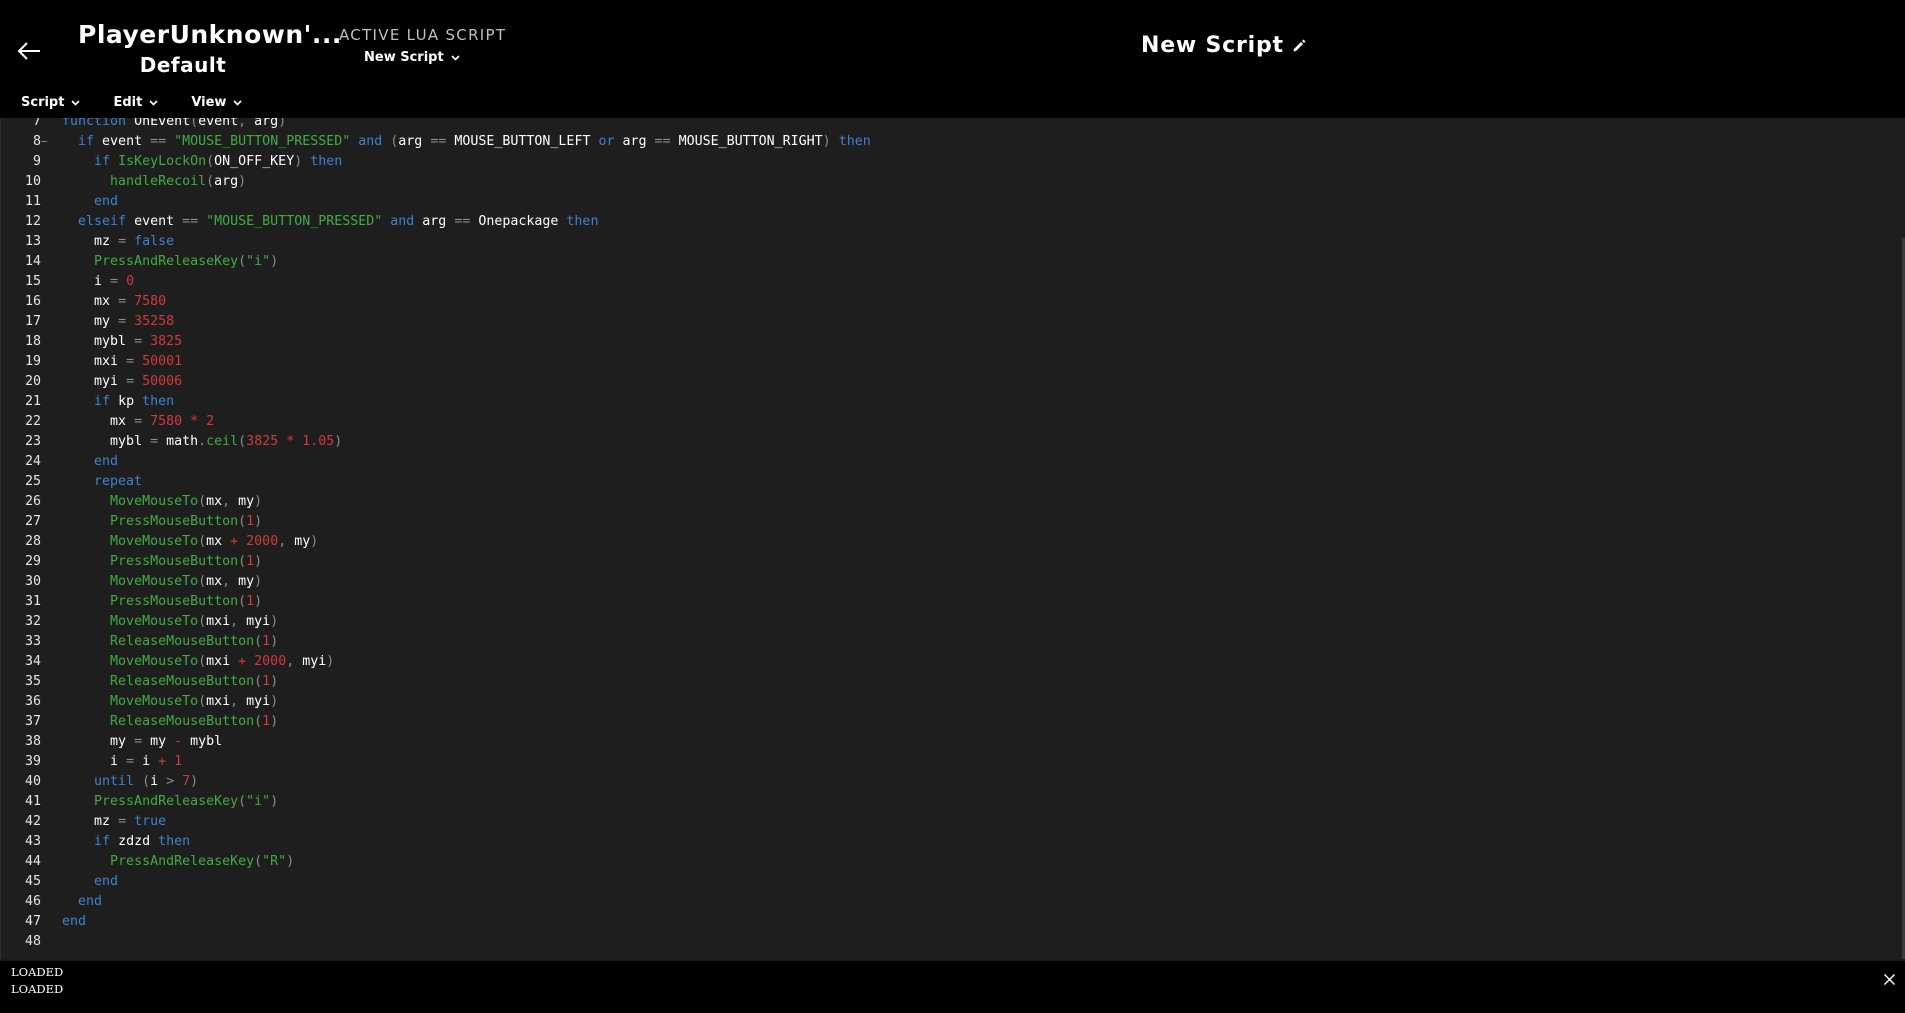 The height and width of the screenshot is (1013, 1905). I want to click on menu-edit: Edit, so click(135, 102).